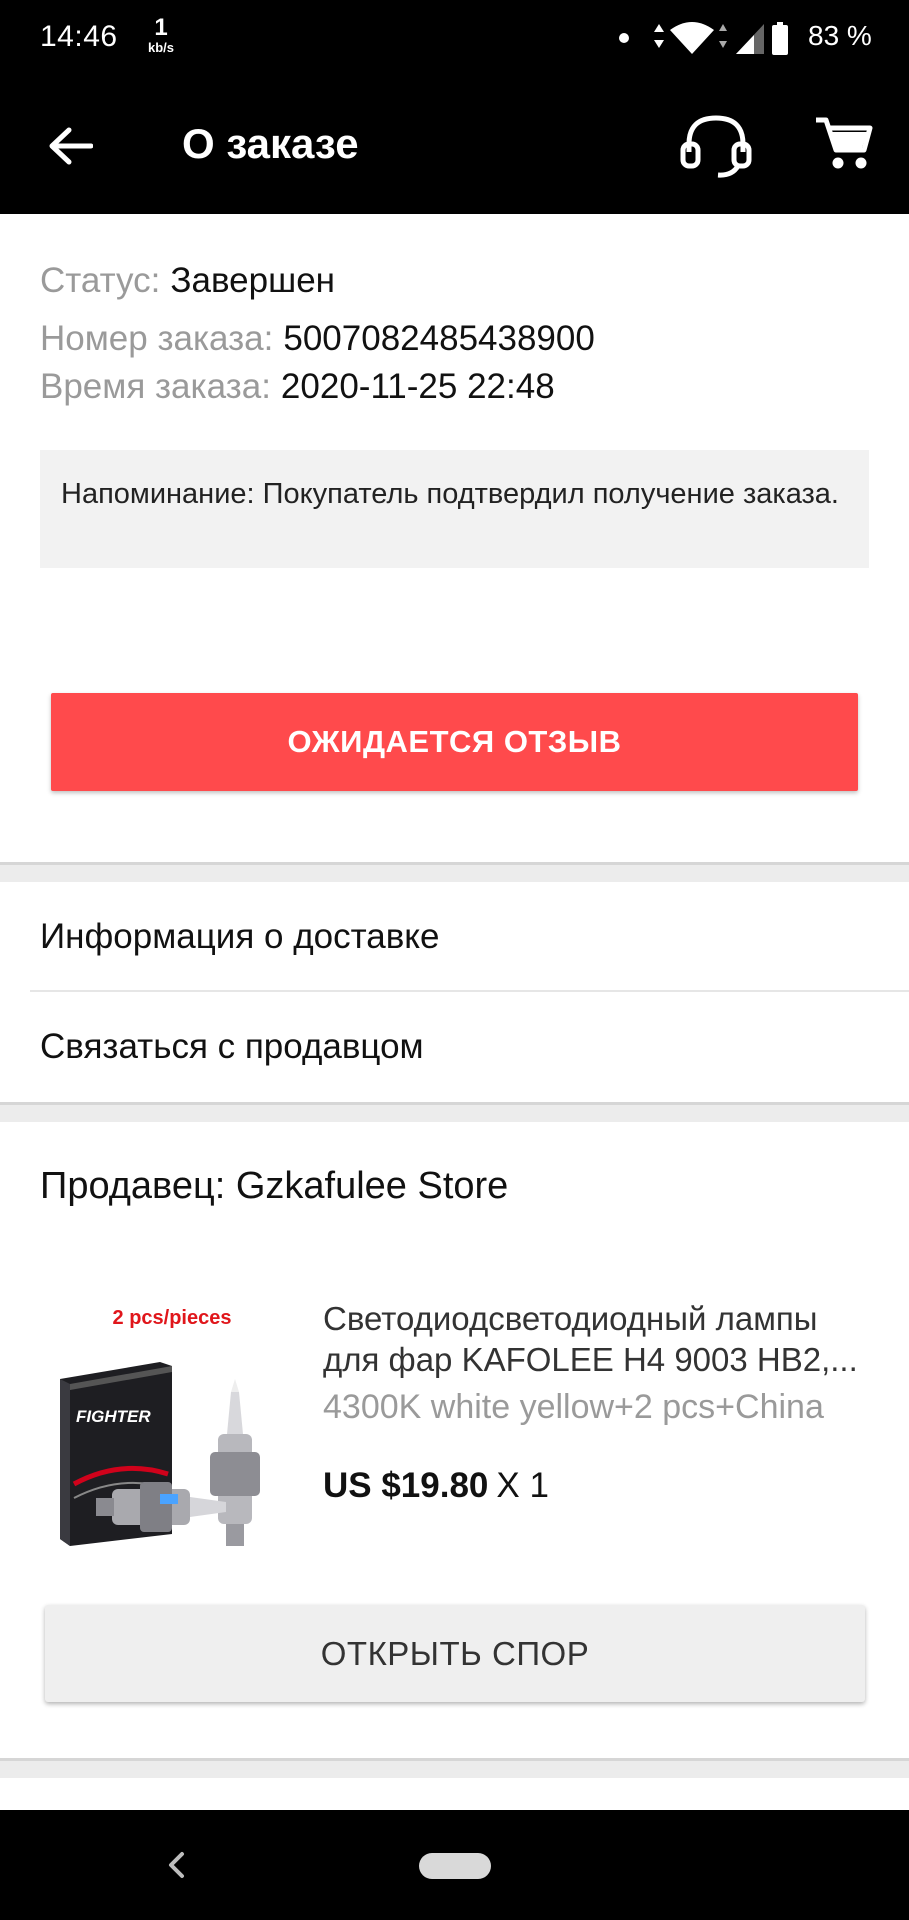  I want to click on cart-button, so click(844, 144).